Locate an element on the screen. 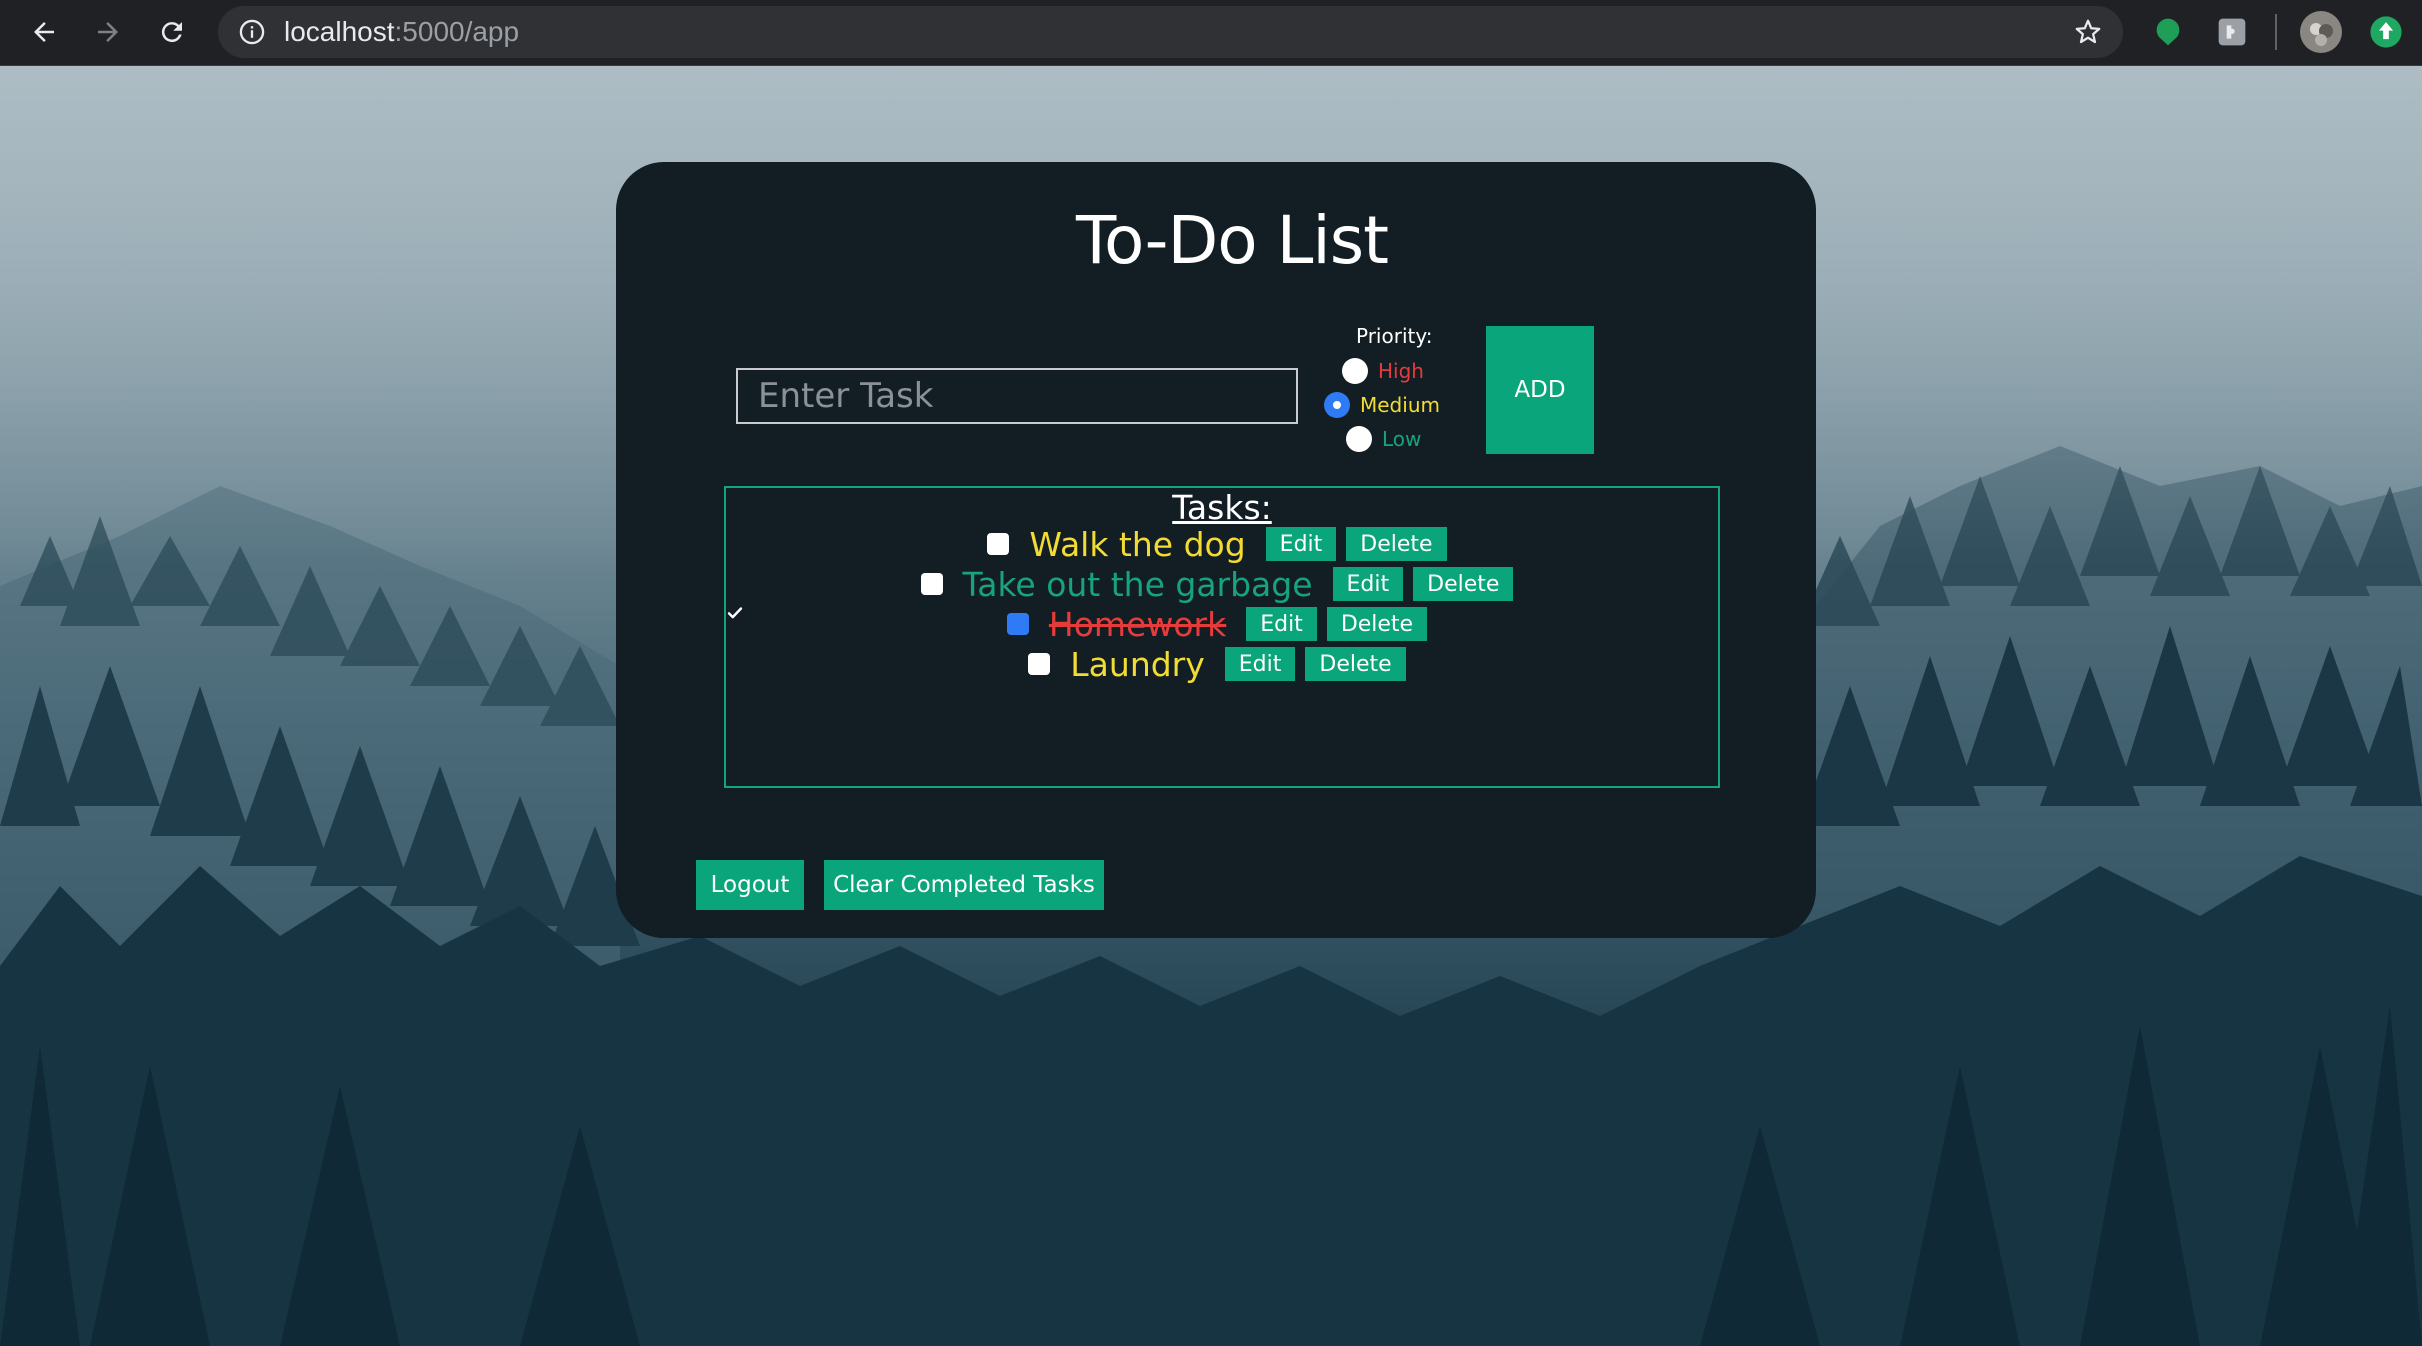 The height and width of the screenshot is (1346, 2422). priority-low-label: Low is located at coordinates (1402, 439).